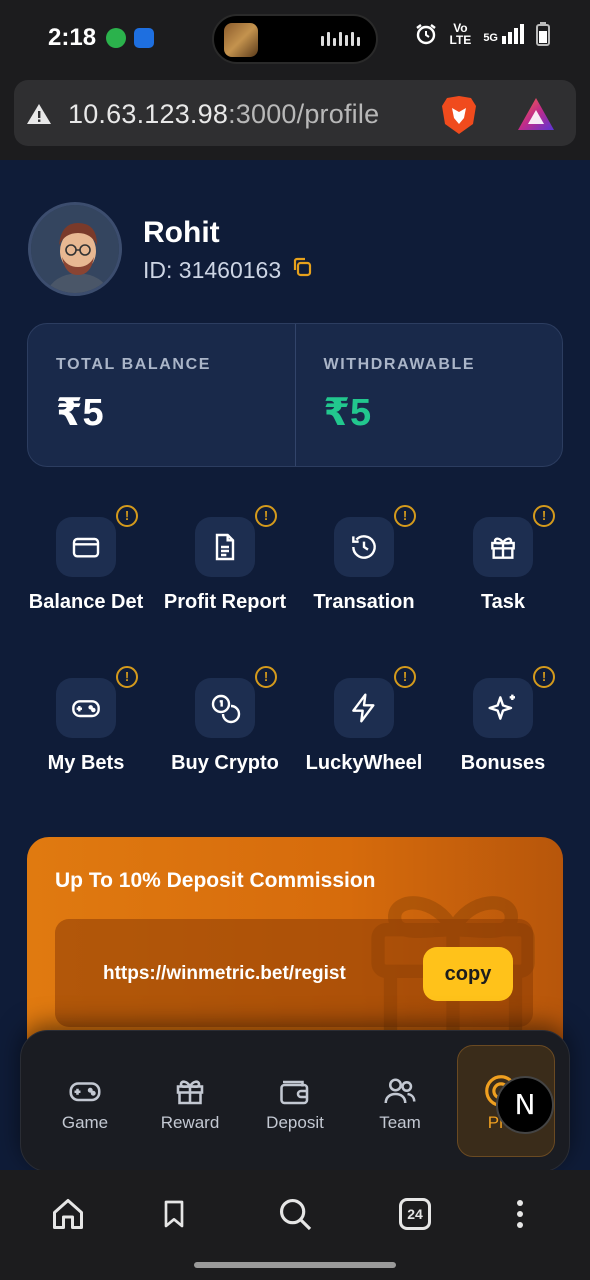 Image resolution: width=590 pixels, height=1280 pixels. I want to click on total-balance: TOTAL BALANCE ₹5, so click(161, 395).